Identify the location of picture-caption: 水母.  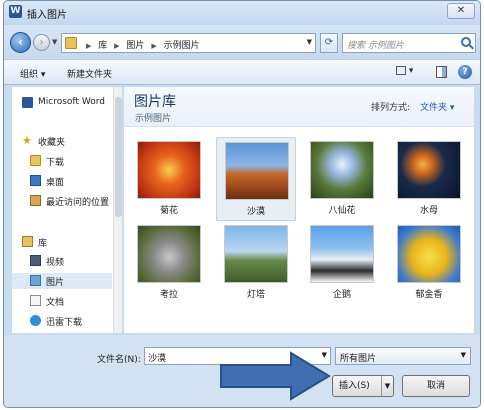
(428, 211).